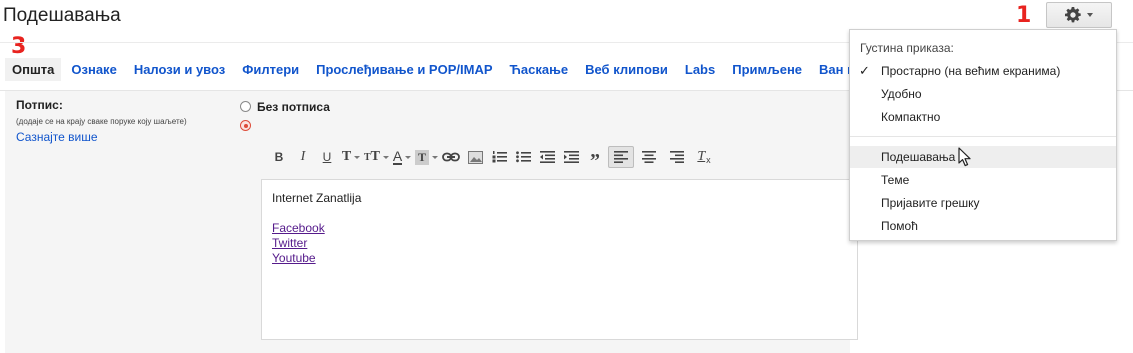  I want to click on tab-labs: Labs, so click(700, 69).